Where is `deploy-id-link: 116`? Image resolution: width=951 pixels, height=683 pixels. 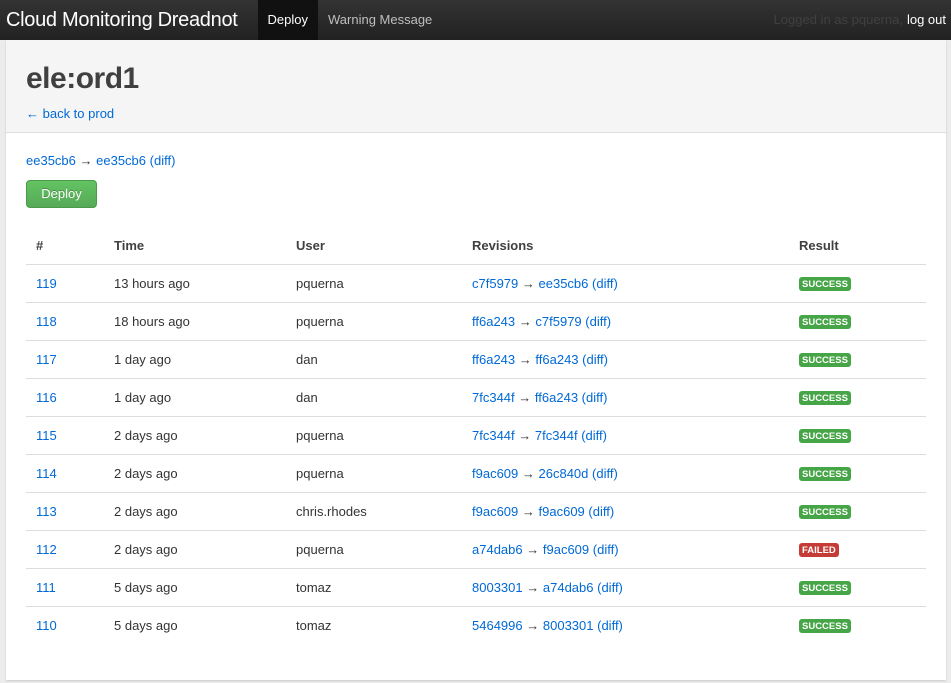 deploy-id-link: 116 is located at coordinates (46, 397).